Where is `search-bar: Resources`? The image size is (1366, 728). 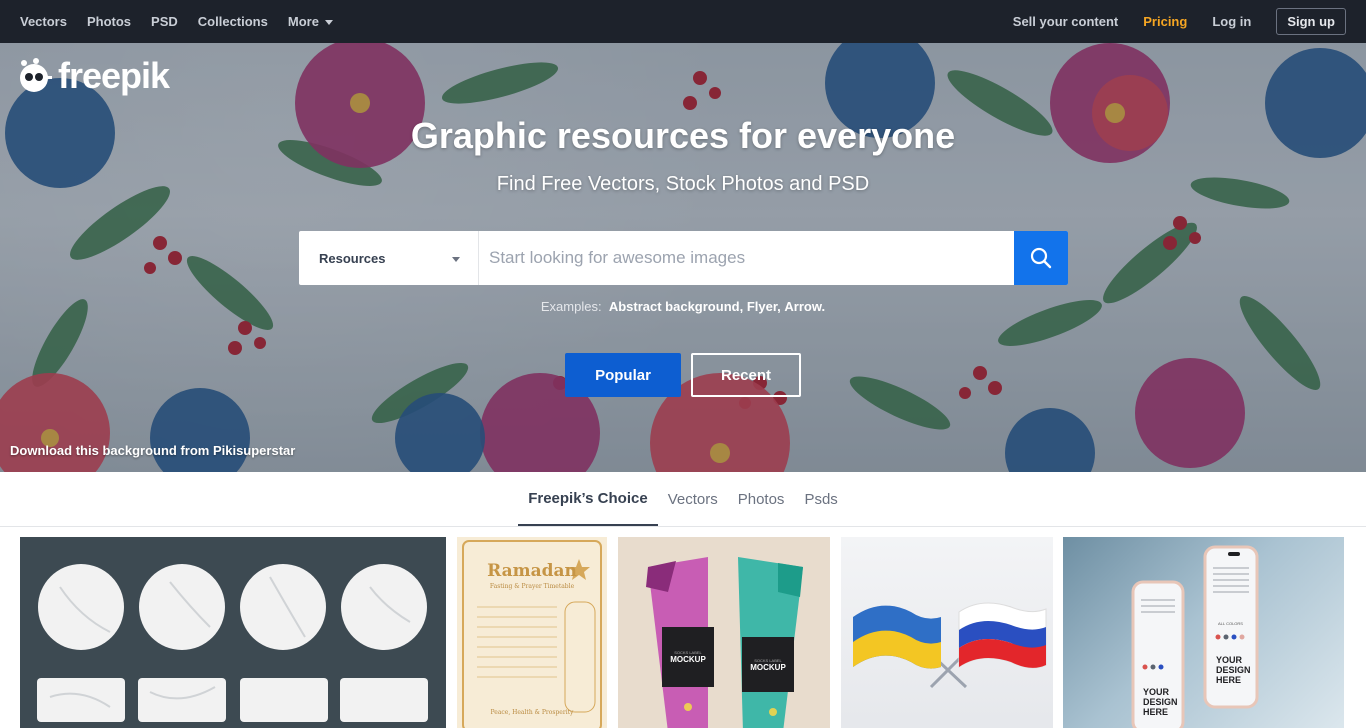
search-bar: Resources is located at coordinates (683, 258).